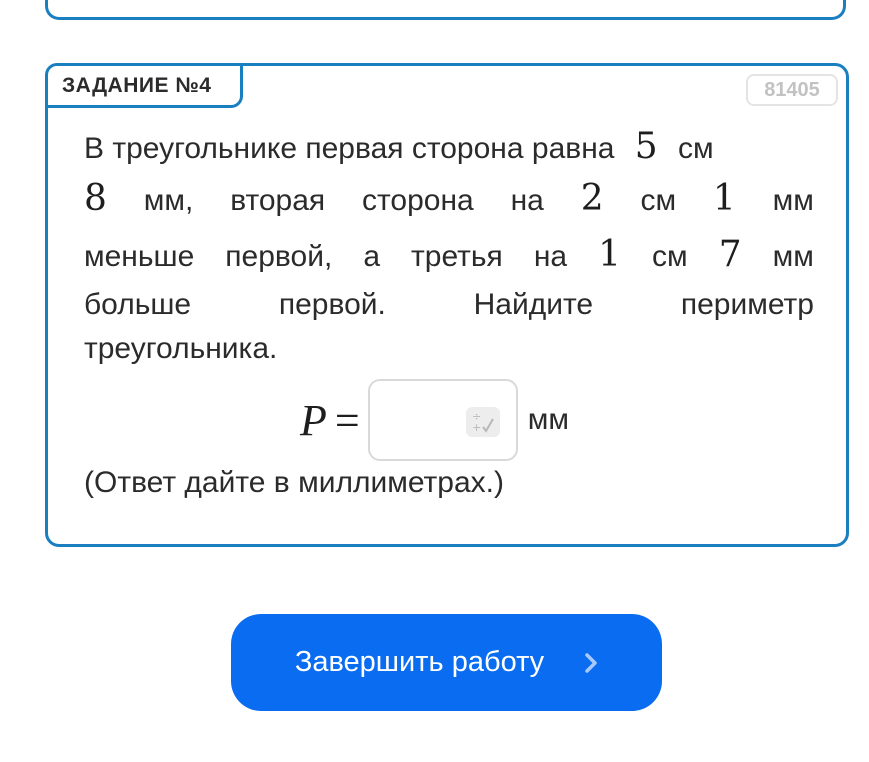 The height and width of the screenshot is (762, 869). Describe the element at coordinates (730, 254) in the screenshot. I see `math-number: 7` at that location.